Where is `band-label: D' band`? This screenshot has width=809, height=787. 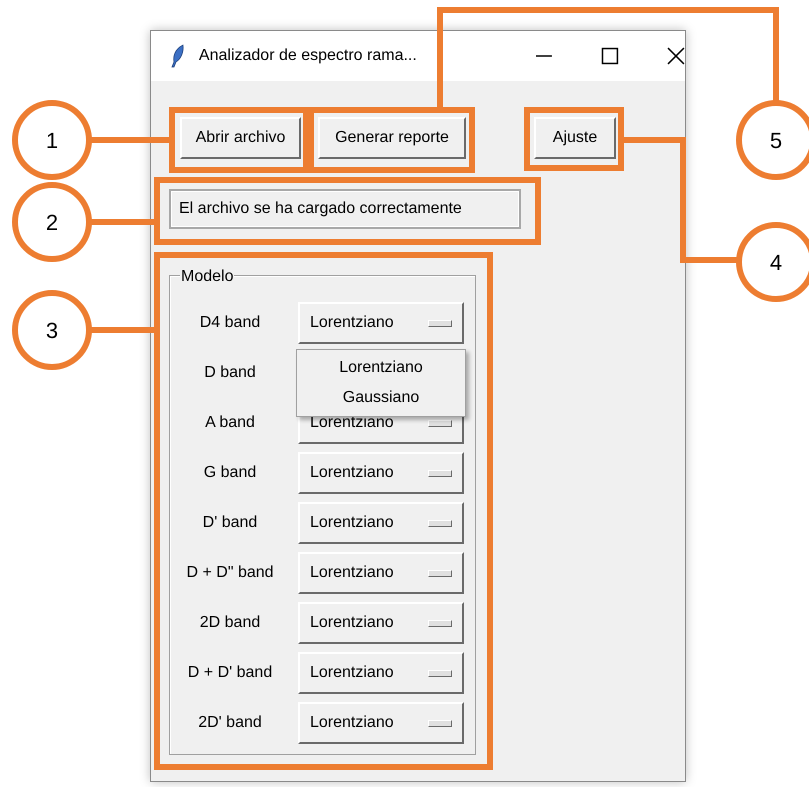
band-label: D' band is located at coordinates (230, 523).